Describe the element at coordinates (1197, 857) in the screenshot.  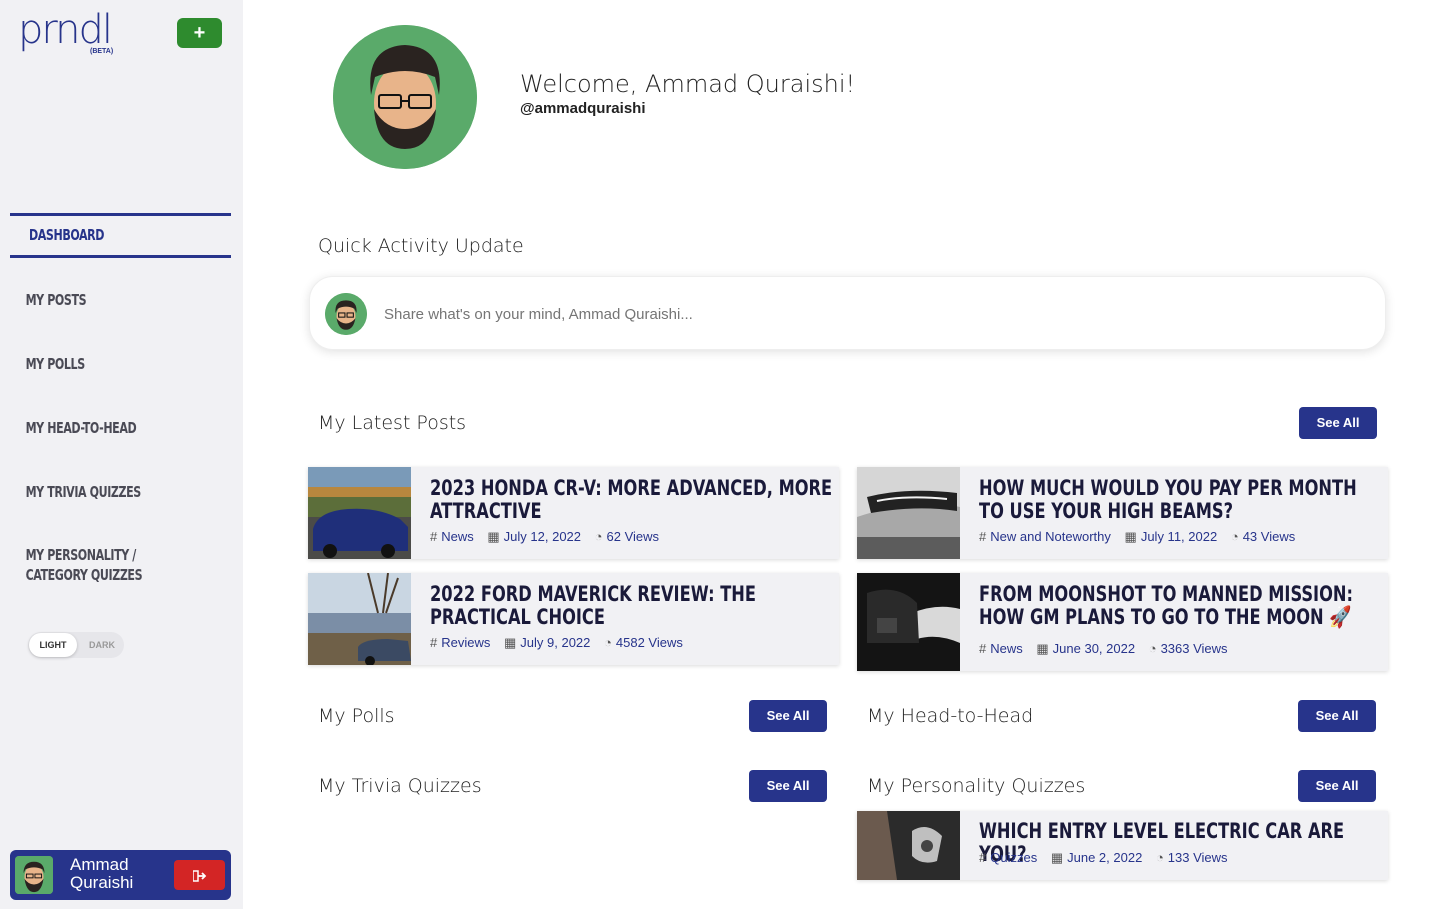
I see `post-views: 133 Views` at that location.